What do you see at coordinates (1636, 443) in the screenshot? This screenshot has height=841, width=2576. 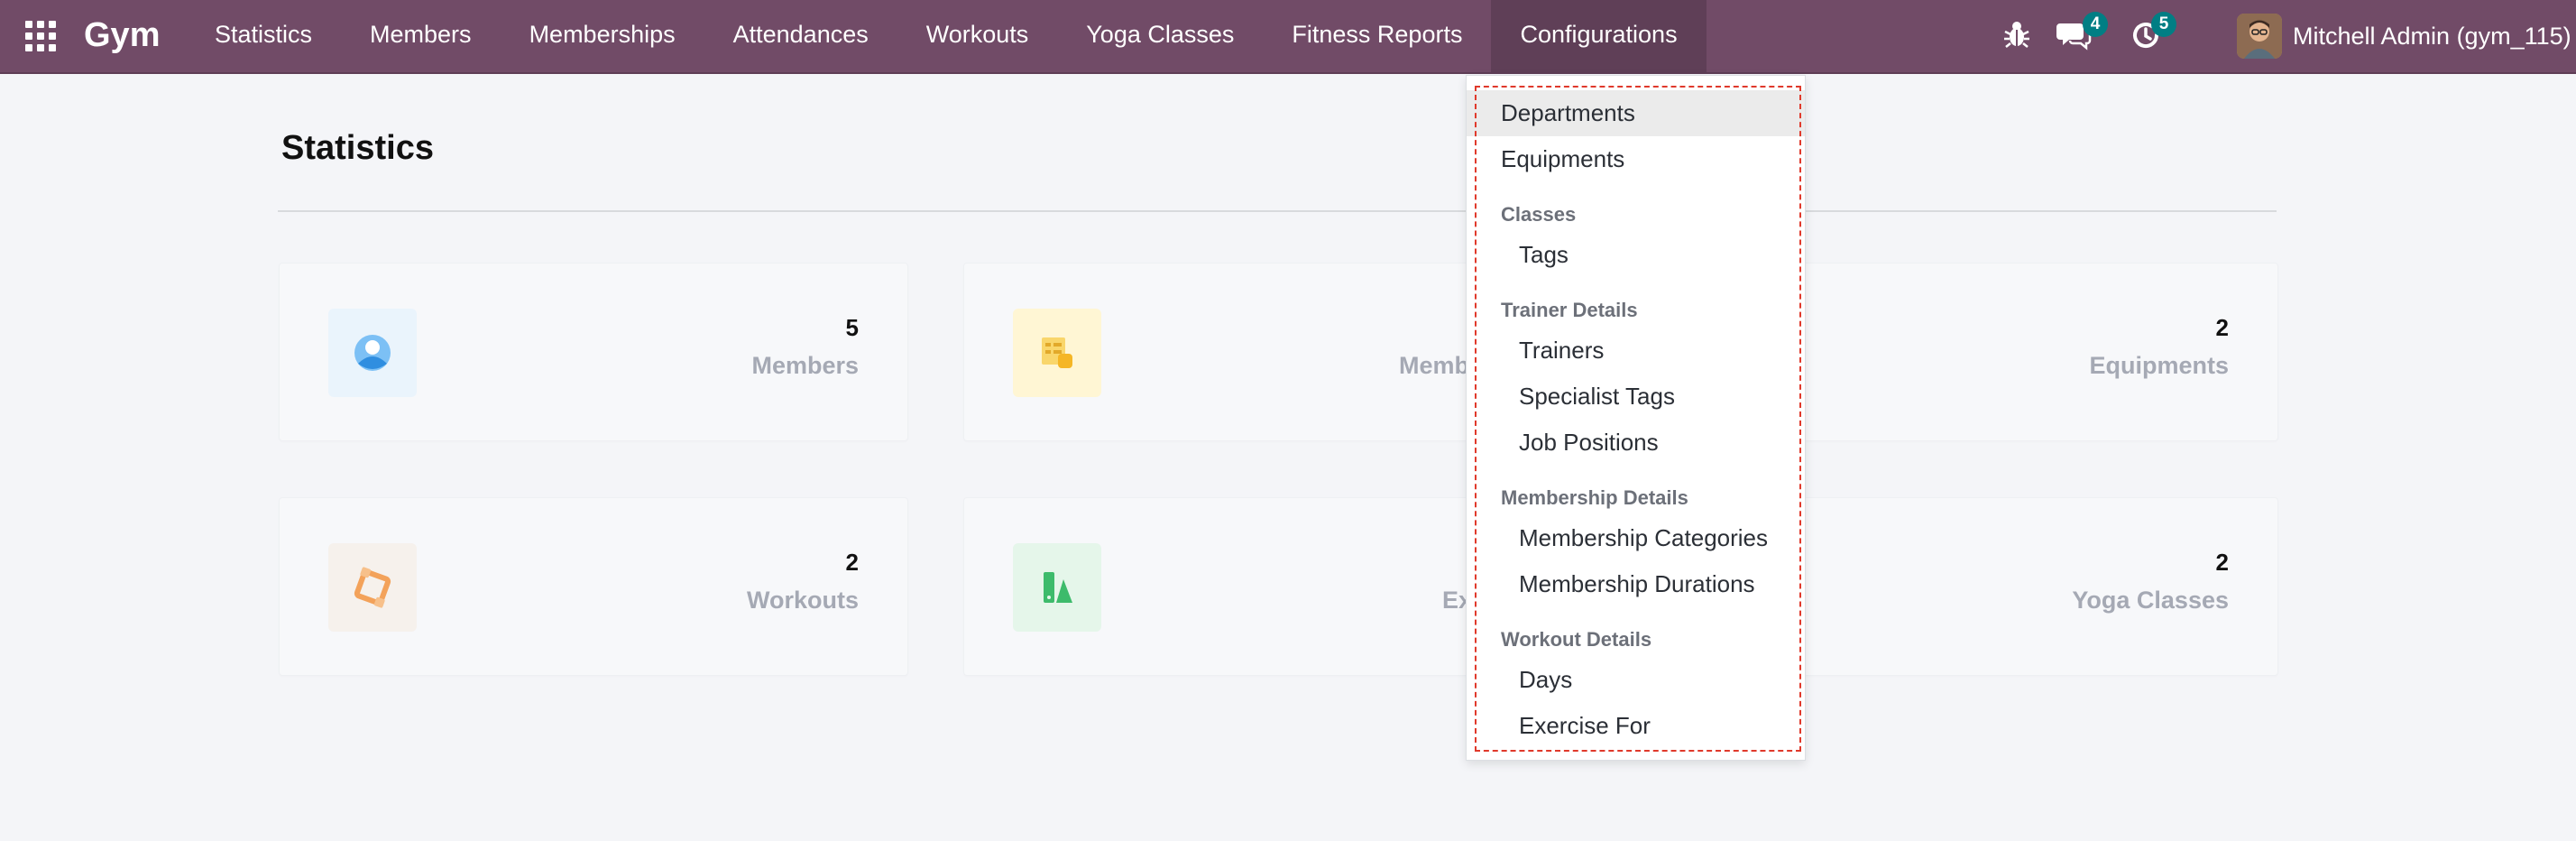 I see `dropdown-item-job-positions: Job Positions` at bounding box center [1636, 443].